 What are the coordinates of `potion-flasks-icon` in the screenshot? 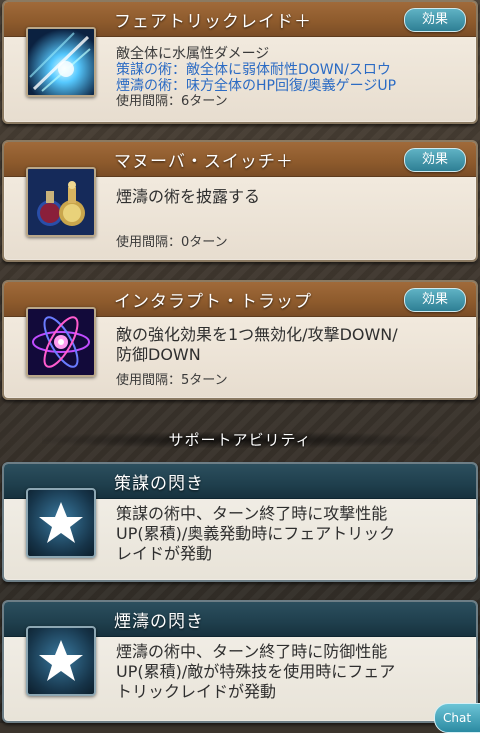 It's located at (61, 202).